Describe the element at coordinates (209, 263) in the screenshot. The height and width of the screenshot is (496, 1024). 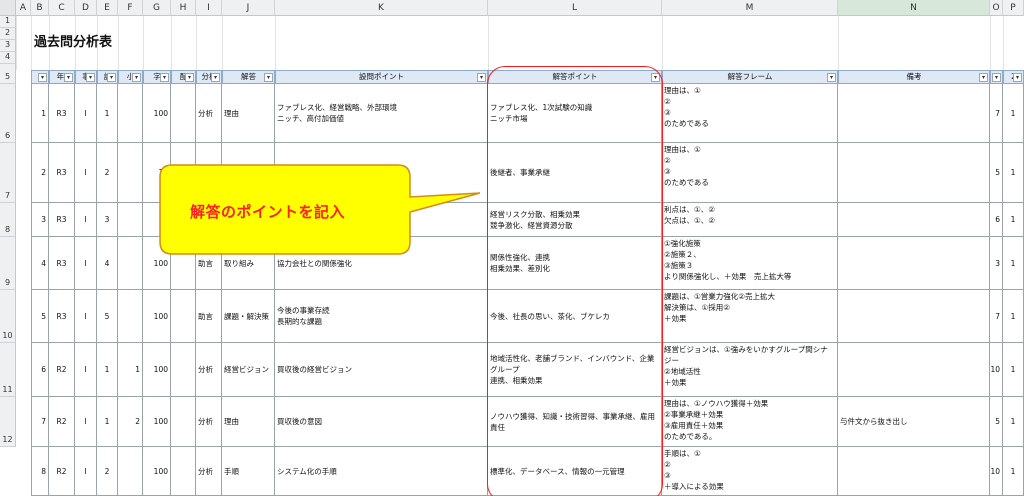
I see `cell-bunseki: 助言` at that location.